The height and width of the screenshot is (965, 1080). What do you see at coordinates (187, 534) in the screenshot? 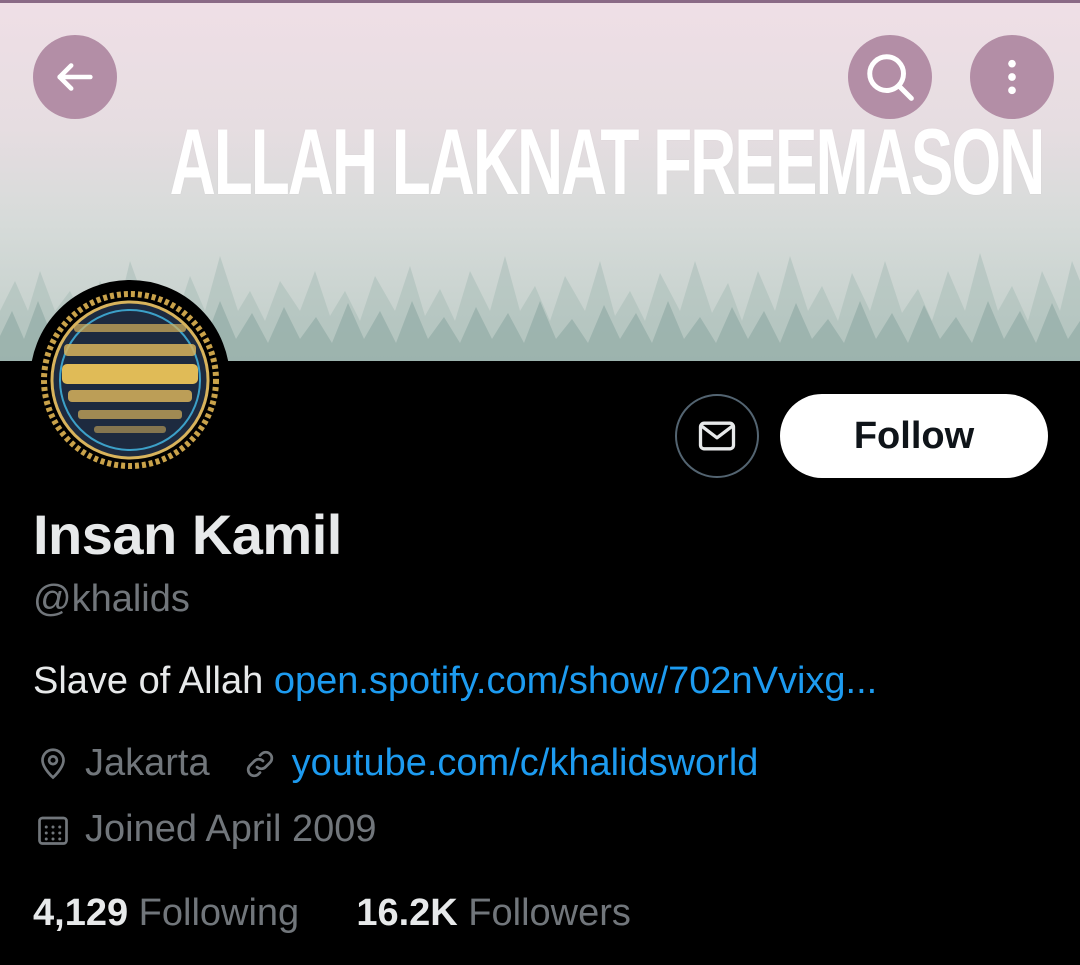
I see `profile-name: Insan Kamil` at bounding box center [187, 534].